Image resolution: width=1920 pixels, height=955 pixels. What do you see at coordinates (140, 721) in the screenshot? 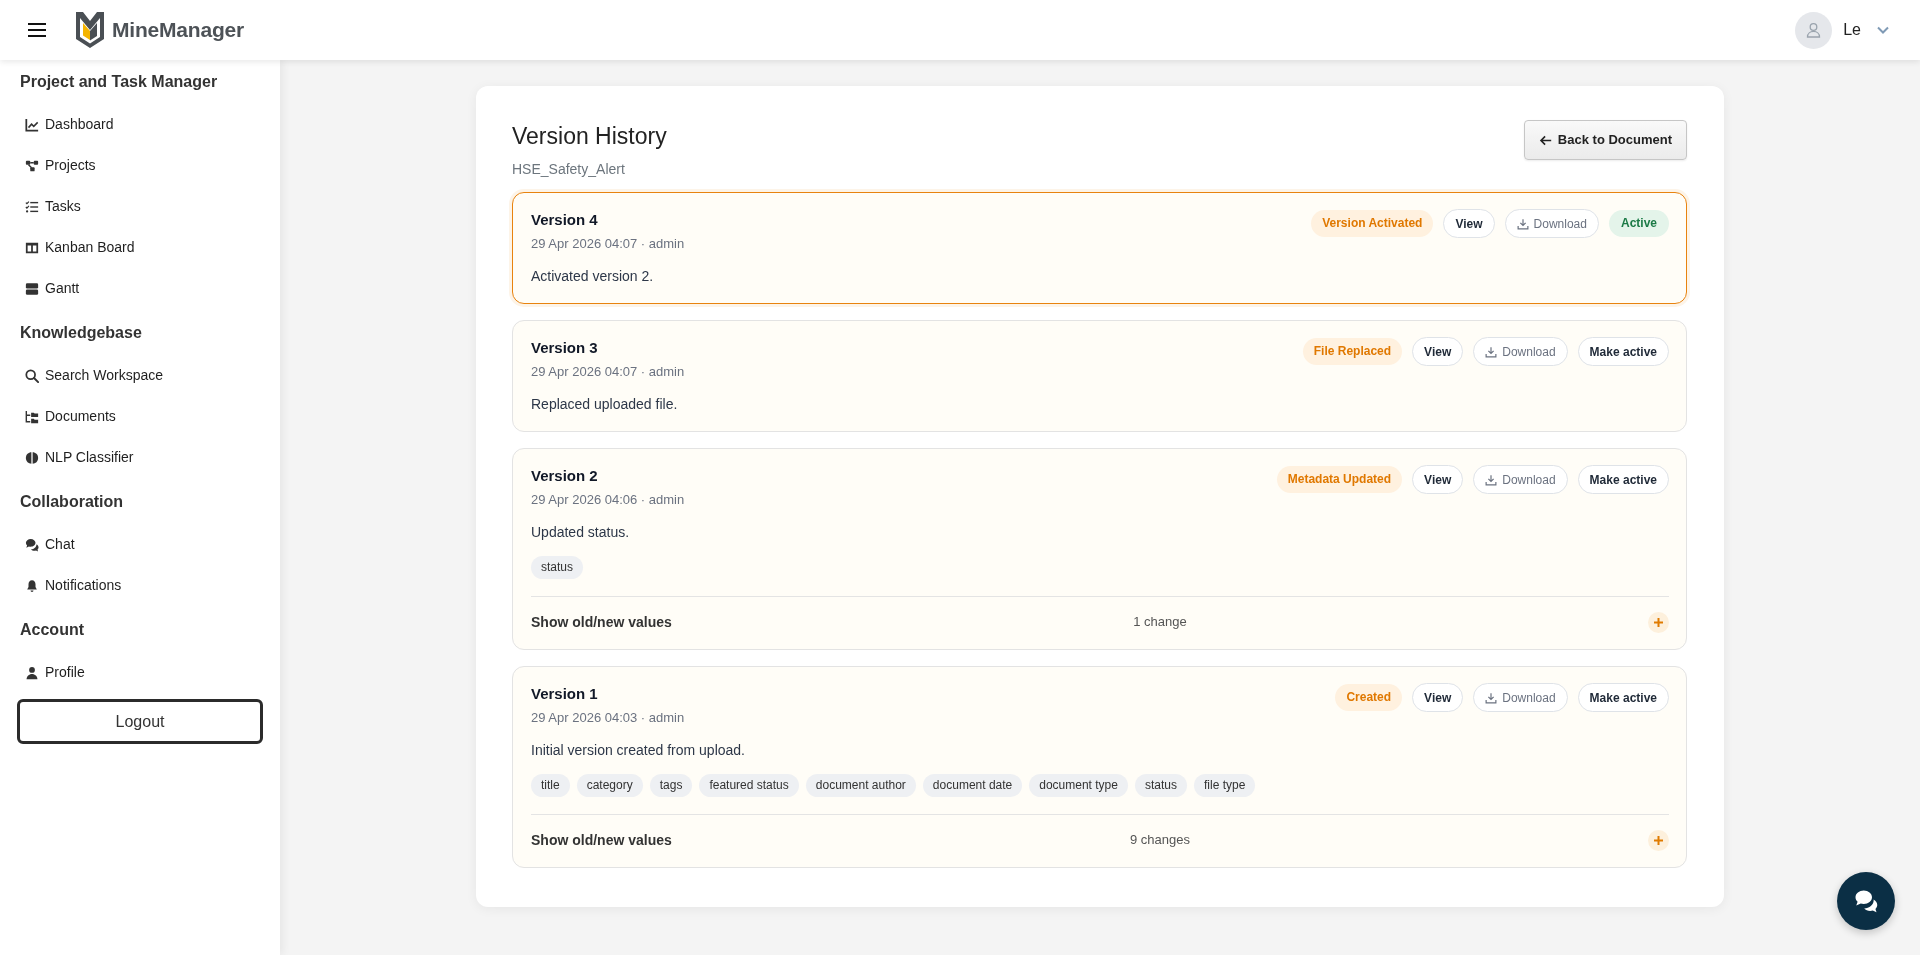
I see `logout-button: Logout` at bounding box center [140, 721].